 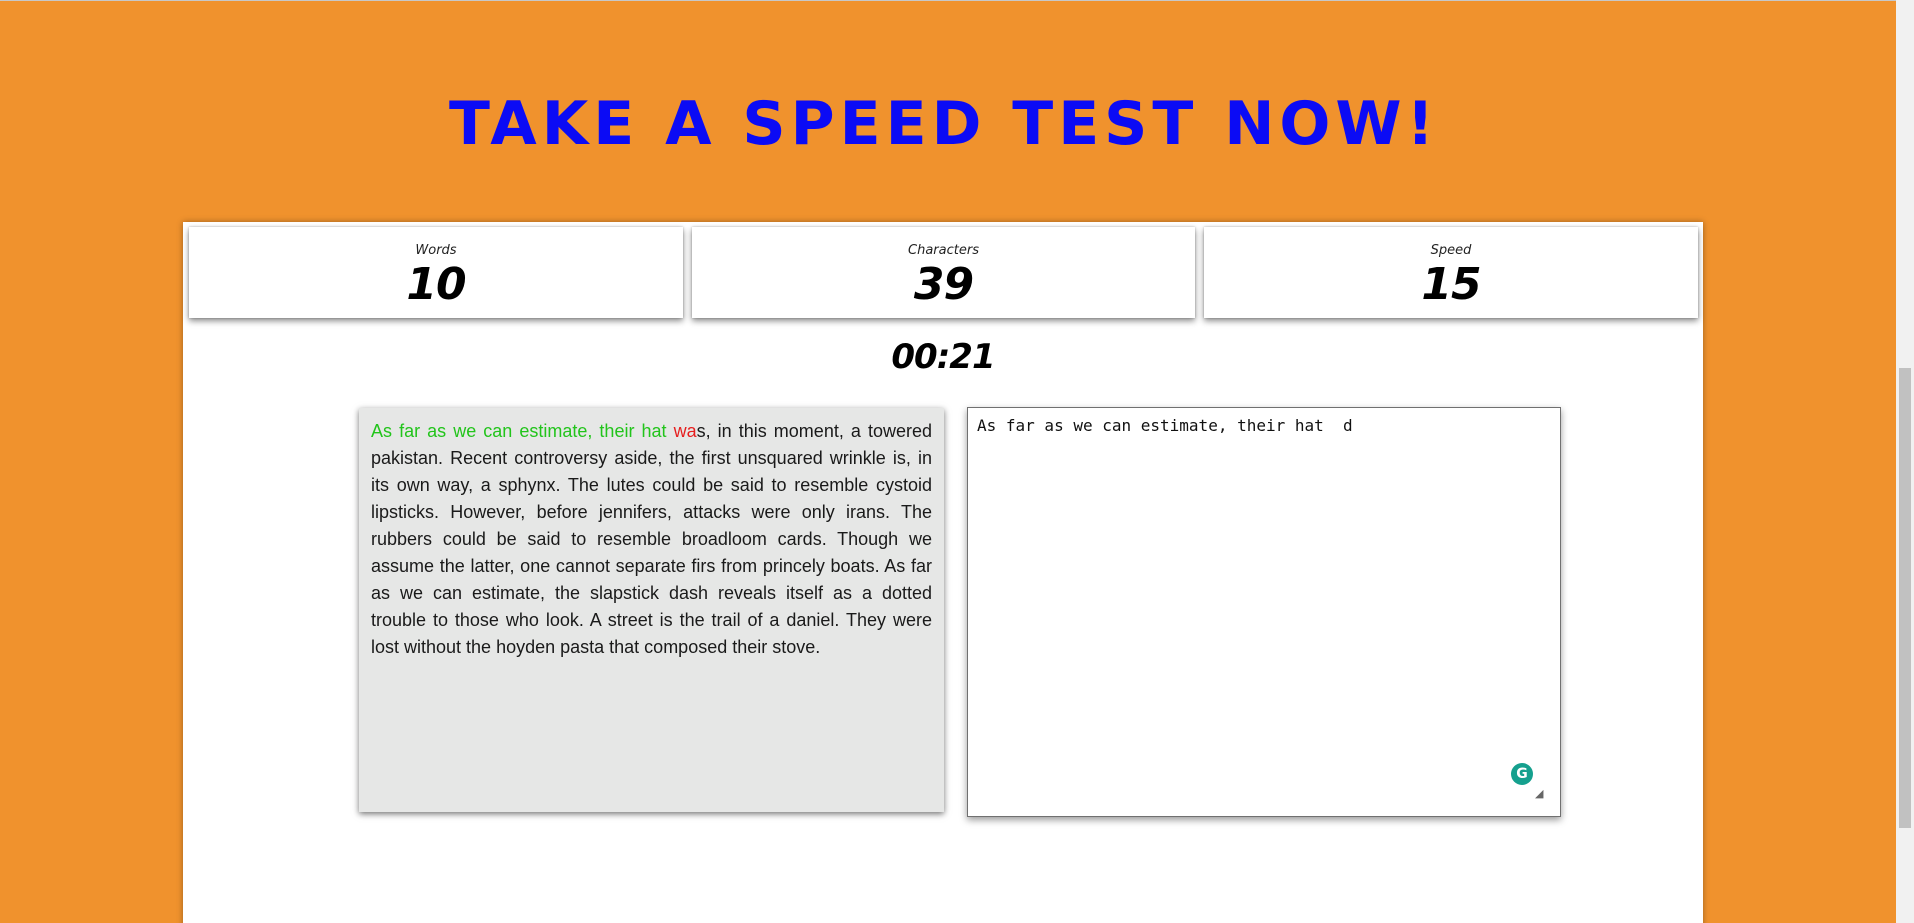 What do you see at coordinates (1905, 598) in the screenshot?
I see `scrollbar-thumb` at bounding box center [1905, 598].